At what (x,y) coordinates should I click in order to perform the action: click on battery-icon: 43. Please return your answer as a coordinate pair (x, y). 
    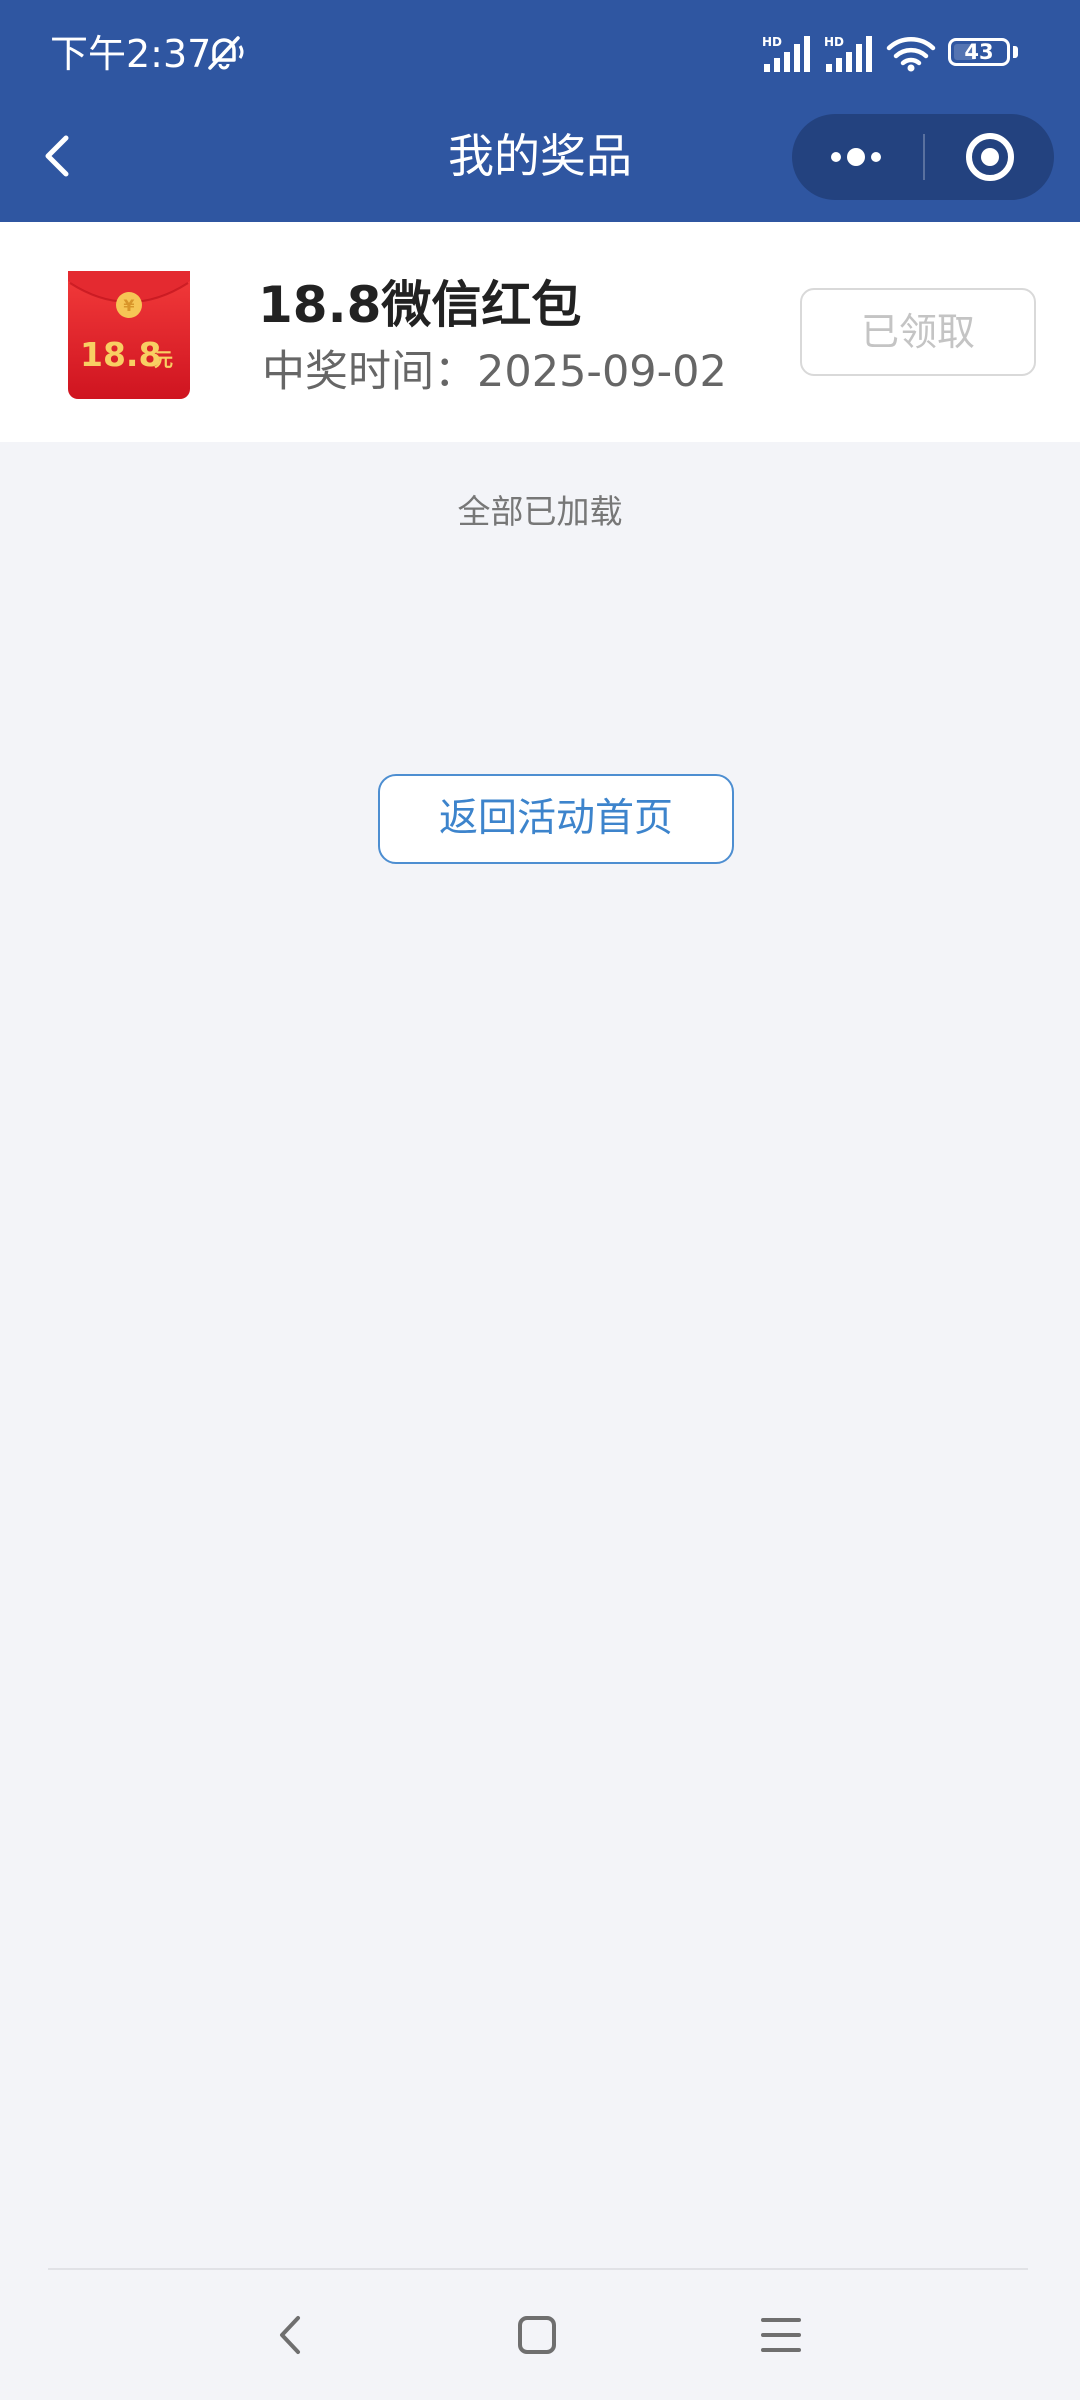
    Looking at the image, I should click on (979, 52).